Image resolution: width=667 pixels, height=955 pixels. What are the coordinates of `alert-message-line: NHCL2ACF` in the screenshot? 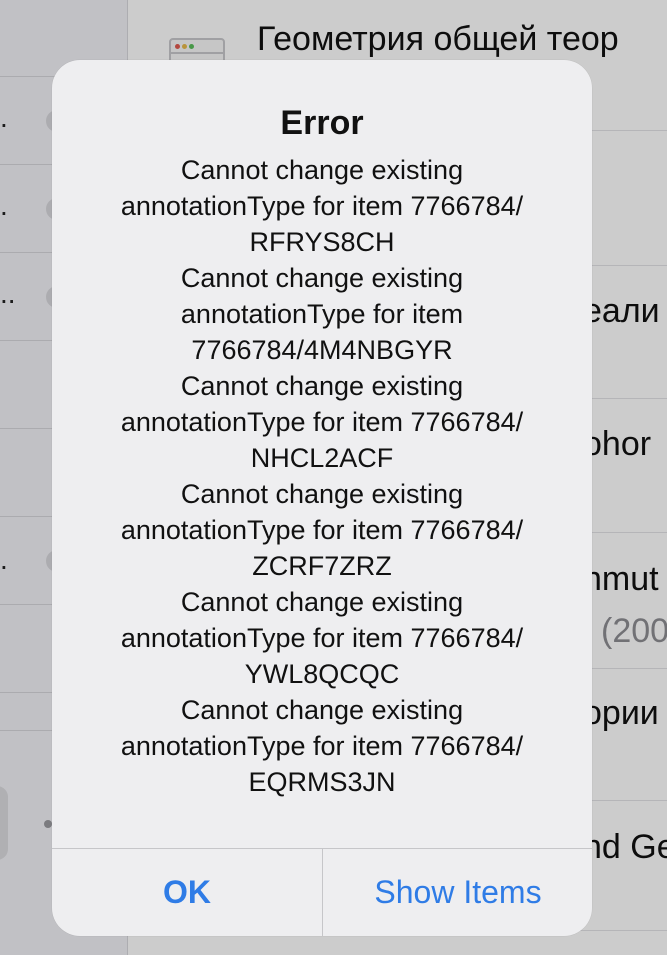 It's located at (322, 458).